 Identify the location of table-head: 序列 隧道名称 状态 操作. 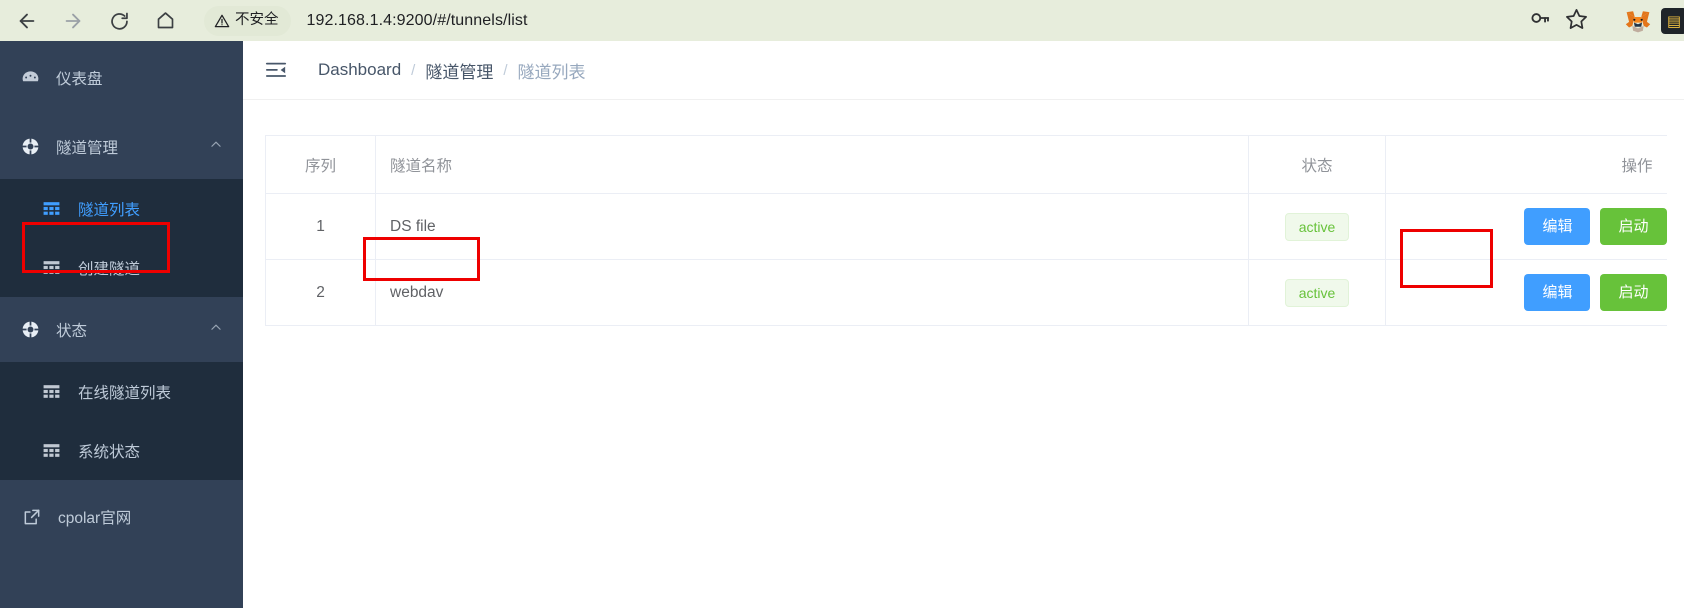
(966, 164).